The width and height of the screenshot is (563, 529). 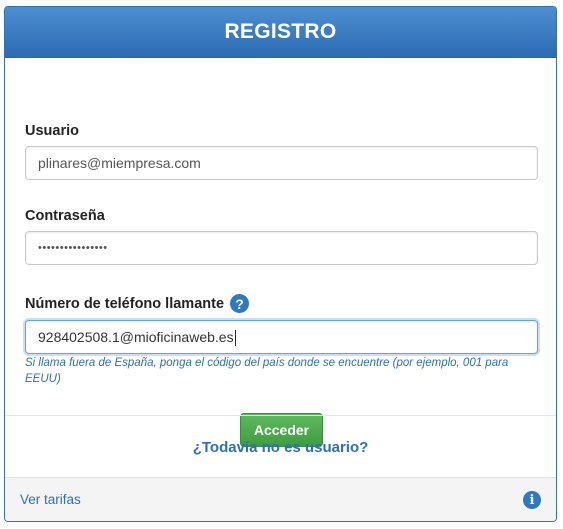 What do you see at coordinates (50, 499) in the screenshot?
I see `pricing-link: Ver tarifas` at bounding box center [50, 499].